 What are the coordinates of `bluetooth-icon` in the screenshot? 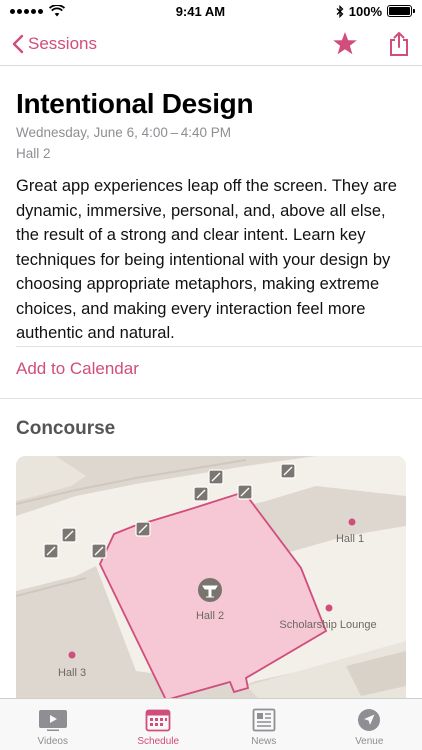 It's located at (340, 11).